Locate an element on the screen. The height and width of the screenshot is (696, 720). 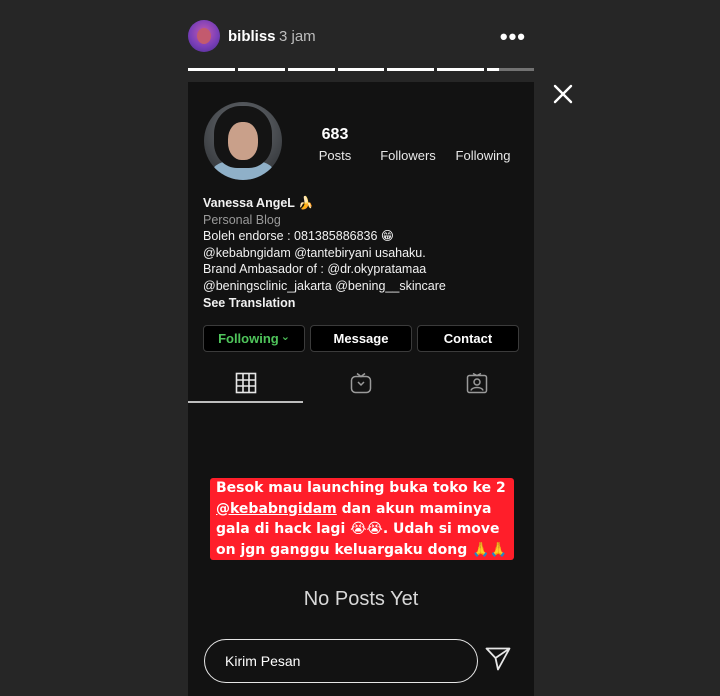
progress-segment-active is located at coordinates (511, 69).